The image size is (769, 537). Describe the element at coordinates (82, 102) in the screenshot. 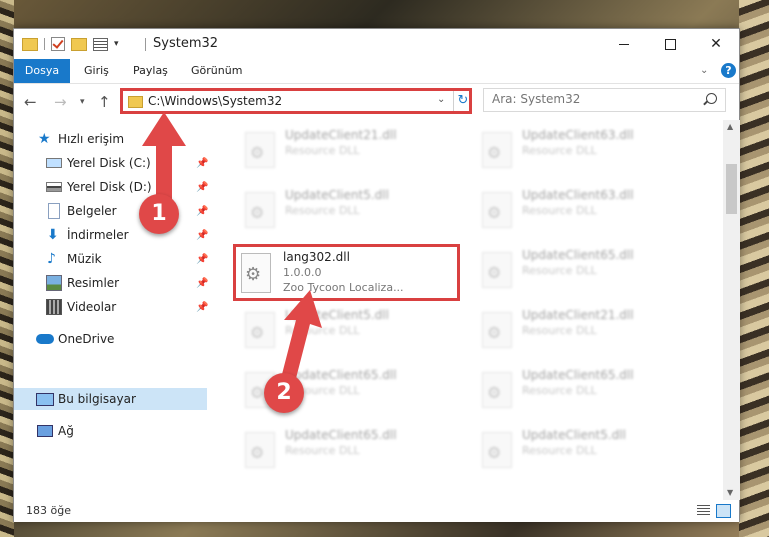

I see `recent-locations-icon: ▾` at that location.